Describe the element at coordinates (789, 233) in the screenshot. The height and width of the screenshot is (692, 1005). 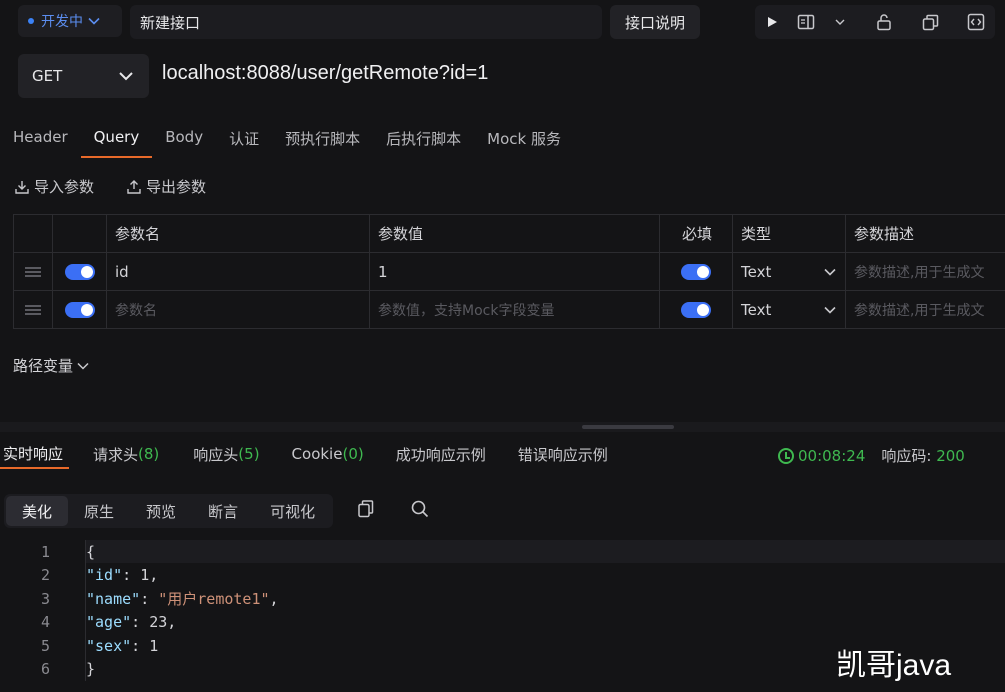
I see `header-type: 类型` at that location.